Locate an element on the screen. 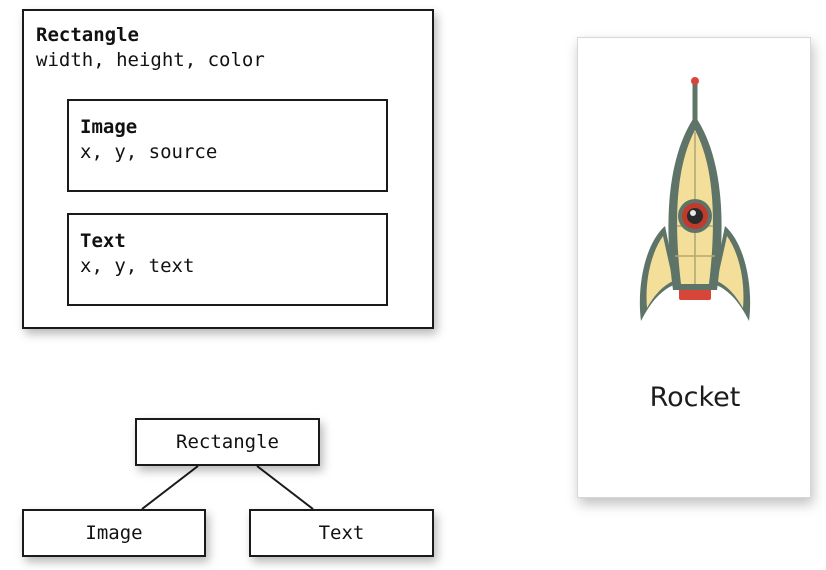 The height and width of the screenshot is (570, 826). rocket-label: Rocket is located at coordinates (695, 397).